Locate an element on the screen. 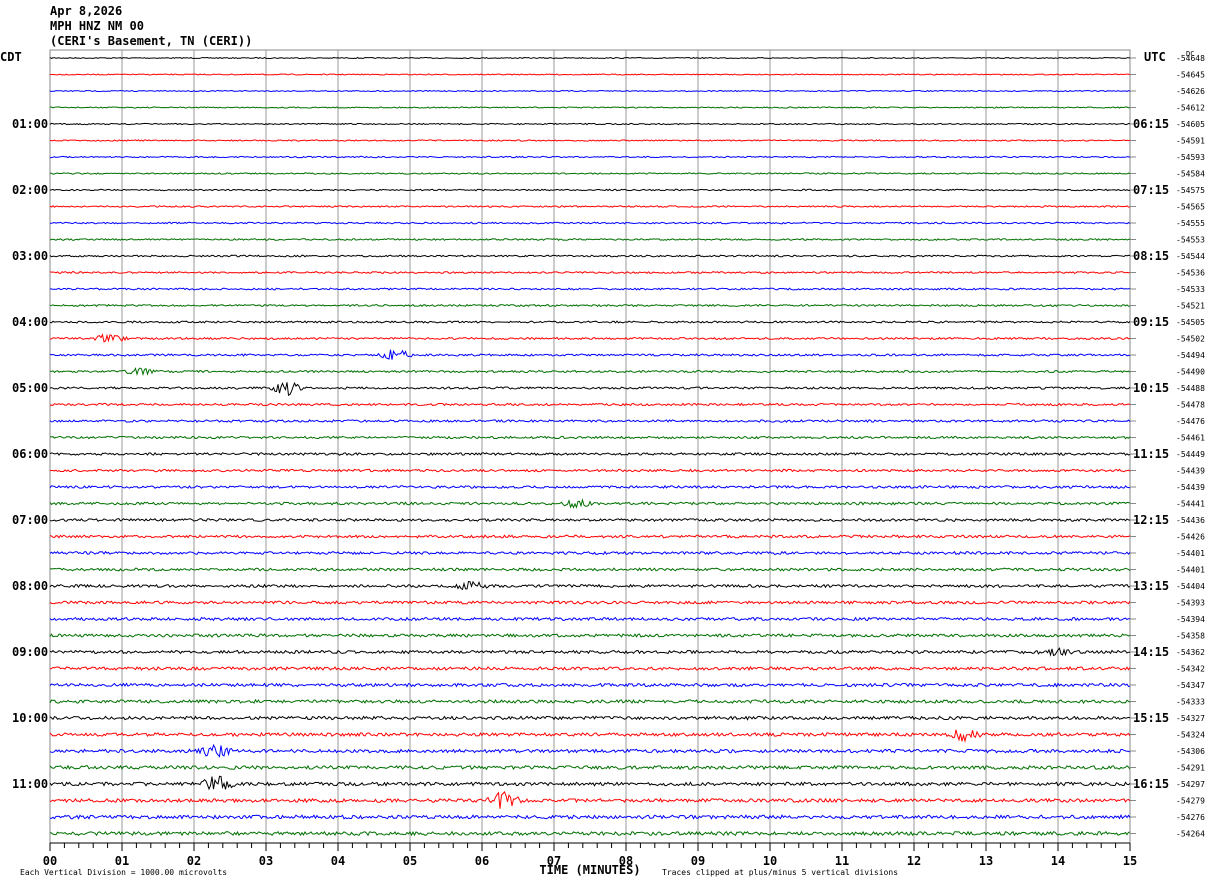 This screenshot has height=886, width=1210. cdt-hour-label: 04:00 is located at coordinates (30, 322).